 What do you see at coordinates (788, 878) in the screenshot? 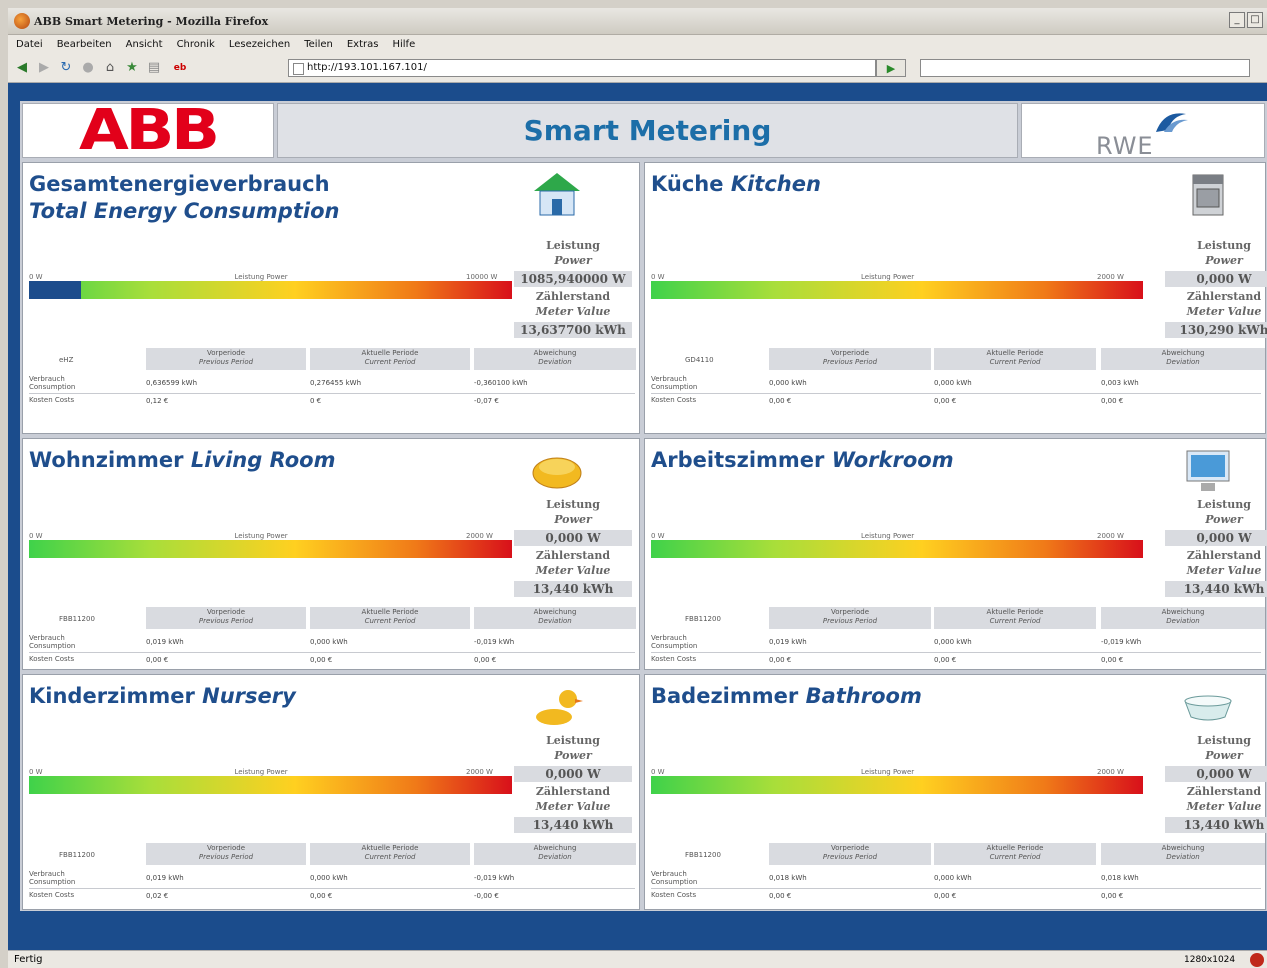
I see `consumption-value: 0,018 kWh` at bounding box center [788, 878].